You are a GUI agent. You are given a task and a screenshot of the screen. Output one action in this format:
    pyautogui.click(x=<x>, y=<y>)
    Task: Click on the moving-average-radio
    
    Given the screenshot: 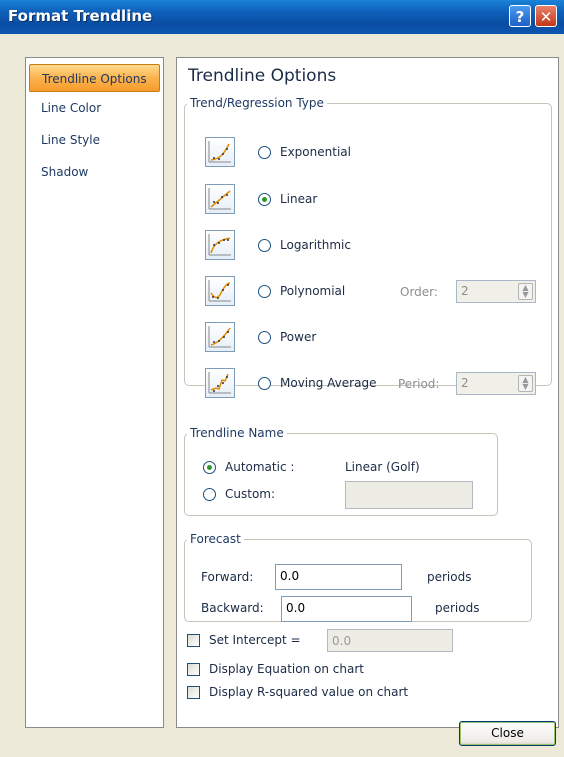 What is the action you would take?
    pyautogui.click(x=264, y=383)
    